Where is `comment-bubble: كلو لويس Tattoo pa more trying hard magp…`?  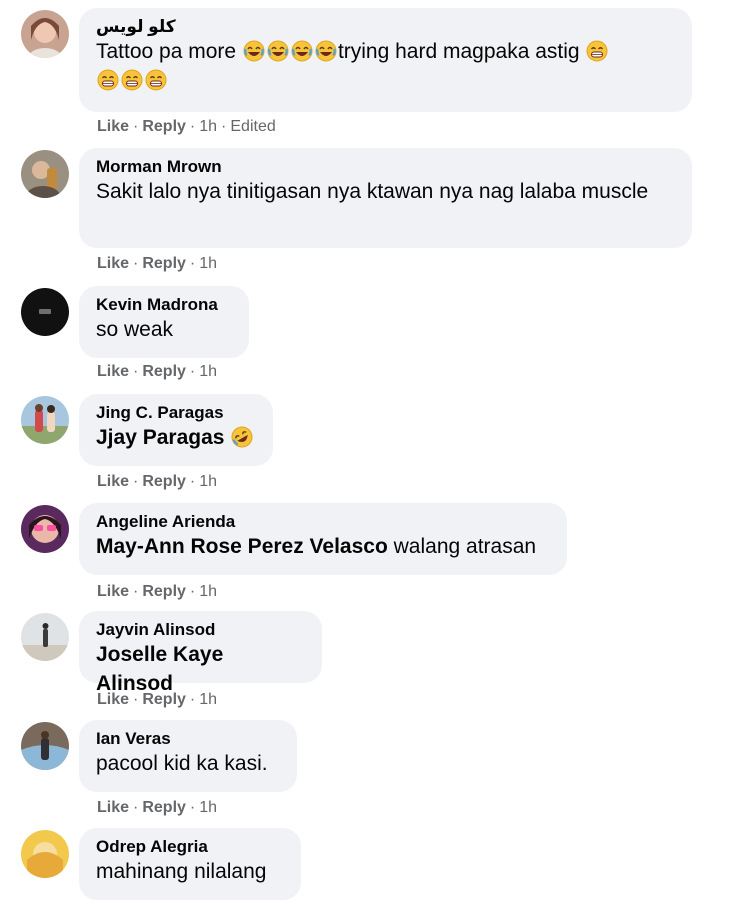
comment-bubble: كلو لويس Tattoo pa more trying hard magp… is located at coordinates (385, 60).